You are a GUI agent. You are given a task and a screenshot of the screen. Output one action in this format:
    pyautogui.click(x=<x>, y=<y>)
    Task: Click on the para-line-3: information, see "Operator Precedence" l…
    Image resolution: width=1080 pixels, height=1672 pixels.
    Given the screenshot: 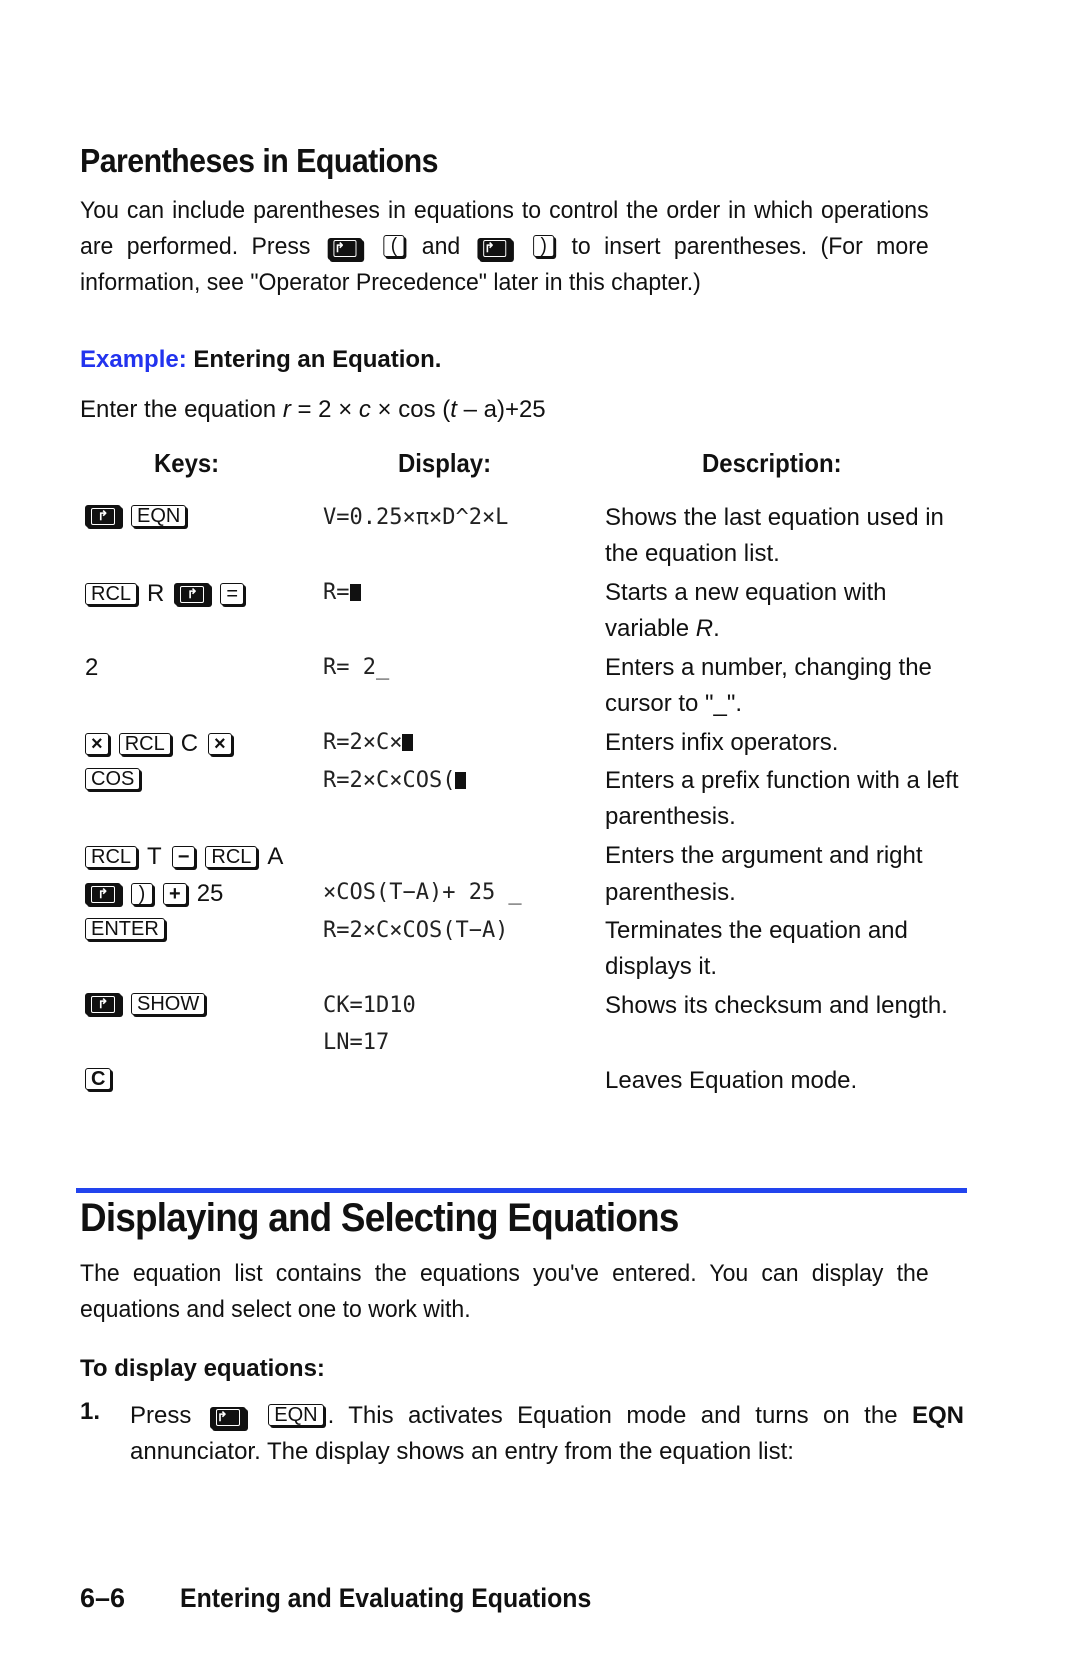 What is the action you would take?
    pyautogui.click(x=390, y=282)
    